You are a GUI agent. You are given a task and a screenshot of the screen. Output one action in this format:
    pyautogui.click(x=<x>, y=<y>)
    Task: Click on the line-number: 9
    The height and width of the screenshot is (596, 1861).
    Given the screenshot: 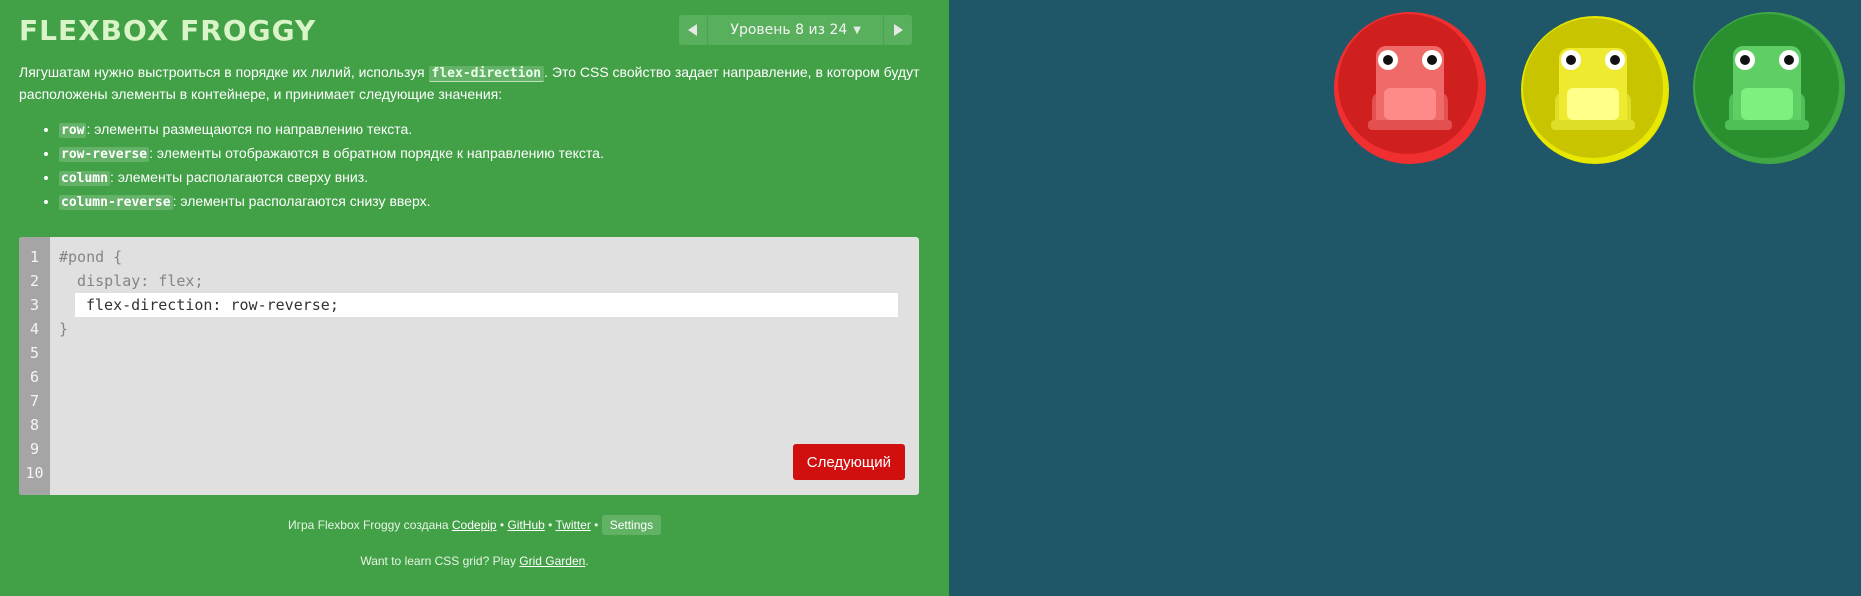 What is the action you would take?
    pyautogui.click(x=34, y=449)
    